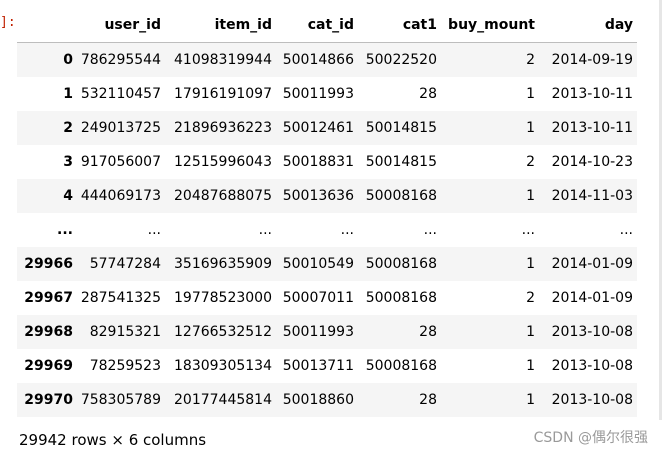 The height and width of the screenshot is (455, 662). Describe the element at coordinates (68, 60) in the screenshot. I see `row-index: 0` at that location.